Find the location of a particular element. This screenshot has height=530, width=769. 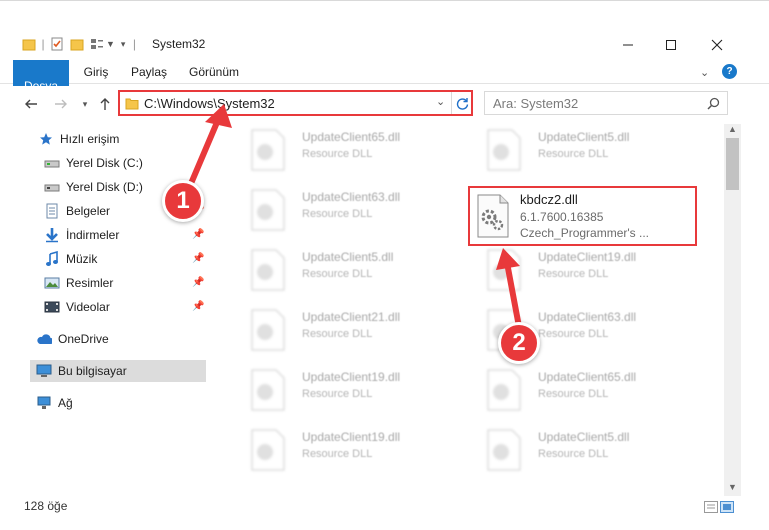

tab-home: Giriş is located at coordinates (96, 72).